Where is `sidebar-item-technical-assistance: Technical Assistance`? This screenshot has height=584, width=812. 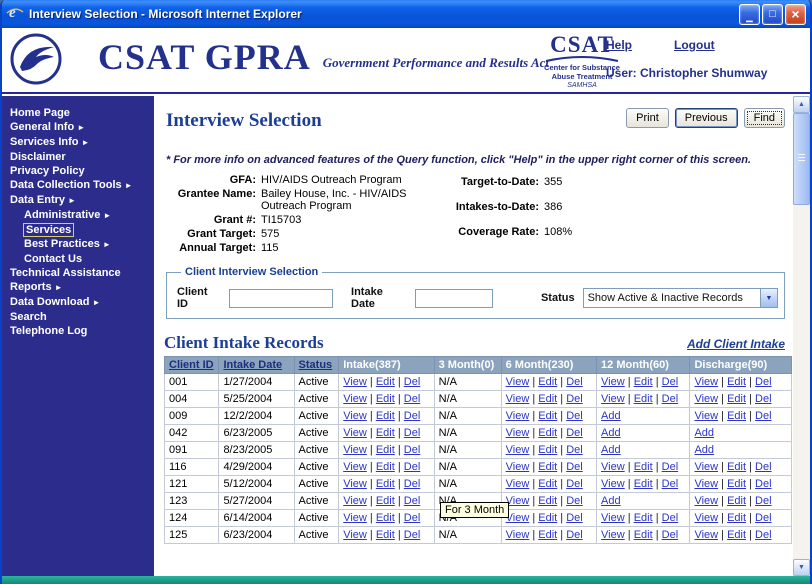 sidebar-item-technical-assistance: Technical Assistance is located at coordinates (78, 273).